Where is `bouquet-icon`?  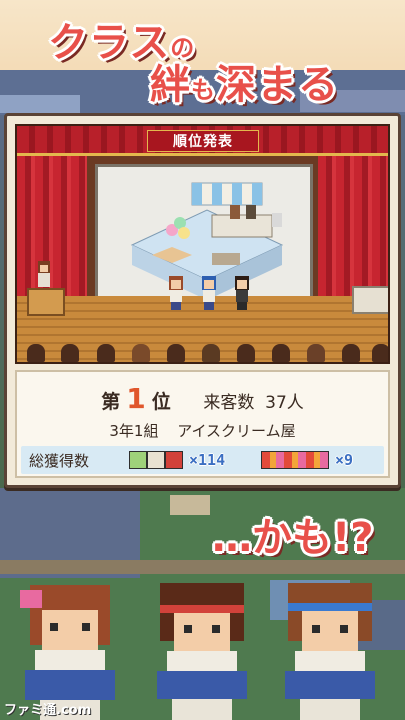
bouquet-icon is located at coordinates (295, 460).